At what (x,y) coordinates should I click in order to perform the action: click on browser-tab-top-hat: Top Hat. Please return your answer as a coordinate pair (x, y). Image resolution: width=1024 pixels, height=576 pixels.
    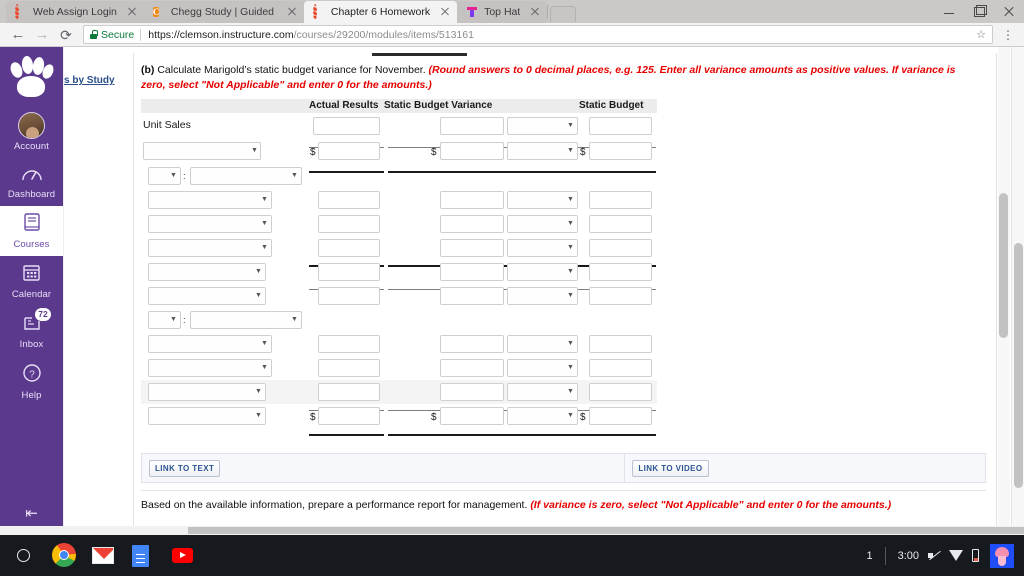
    Looking at the image, I should click on (503, 12).